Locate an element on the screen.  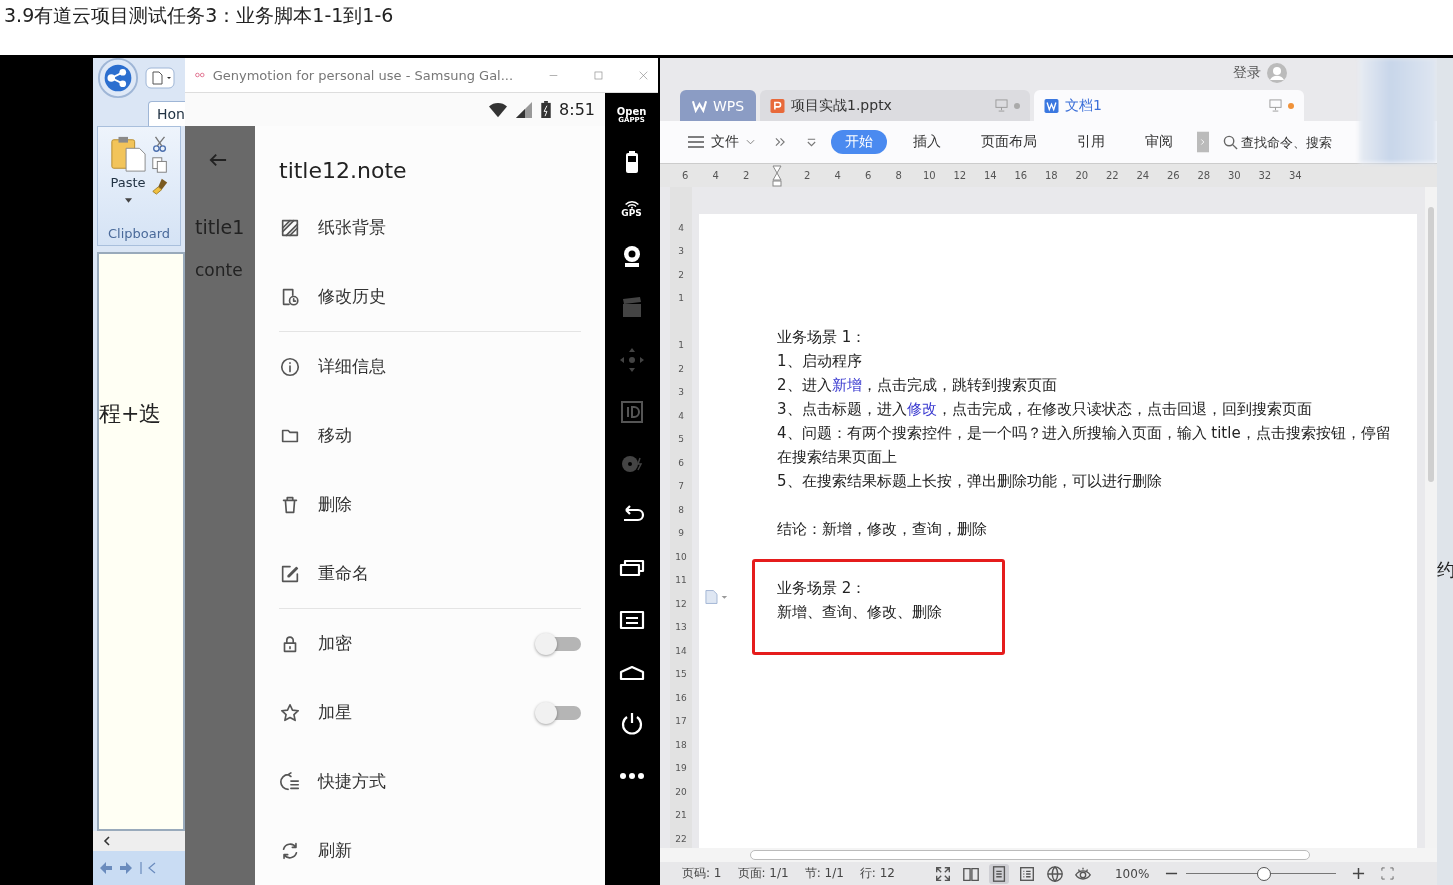
status-text: 页面: 1/1 is located at coordinates (763, 873).